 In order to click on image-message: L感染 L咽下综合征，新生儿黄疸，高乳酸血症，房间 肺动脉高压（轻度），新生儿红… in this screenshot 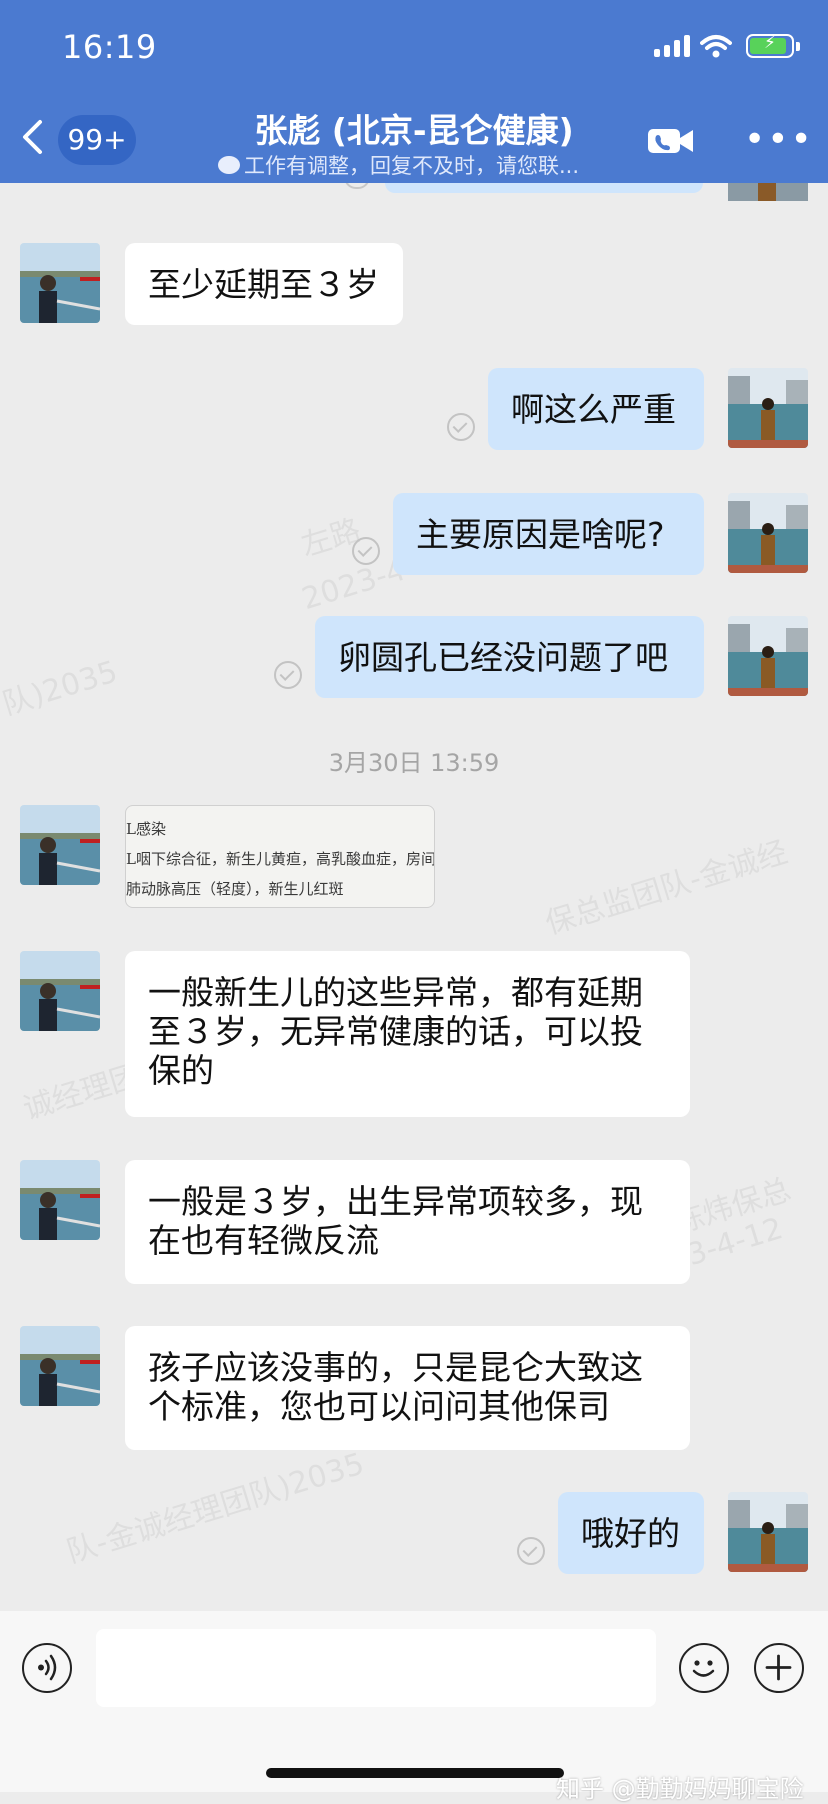, I will do `click(280, 856)`.